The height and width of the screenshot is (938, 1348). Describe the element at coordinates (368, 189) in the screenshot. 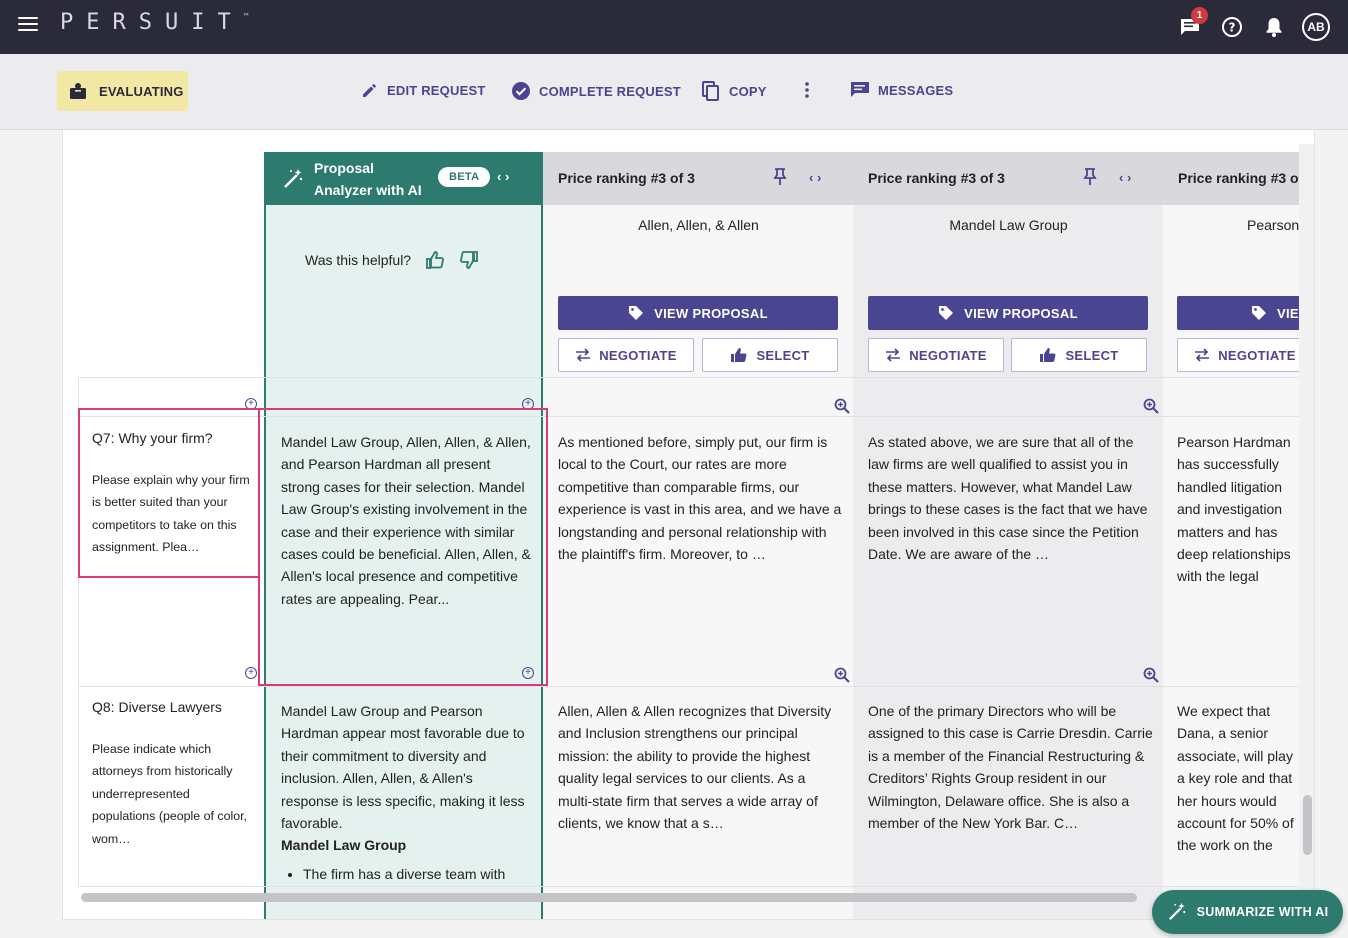

I see `ai-title-line2: Analyzer with AI` at that location.